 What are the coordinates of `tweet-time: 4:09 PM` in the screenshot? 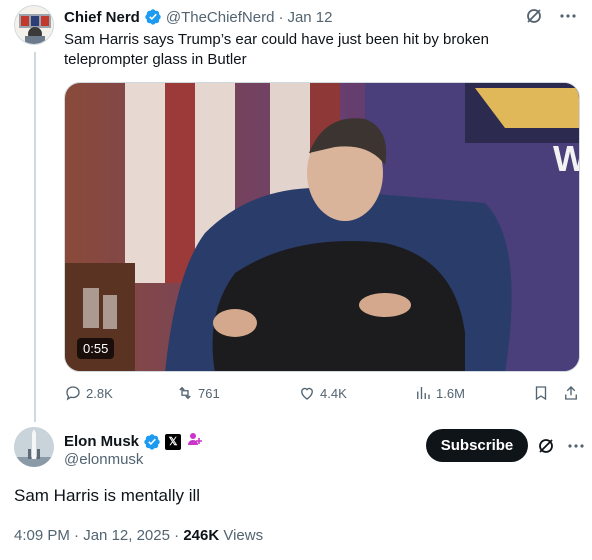 It's located at (42, 535).